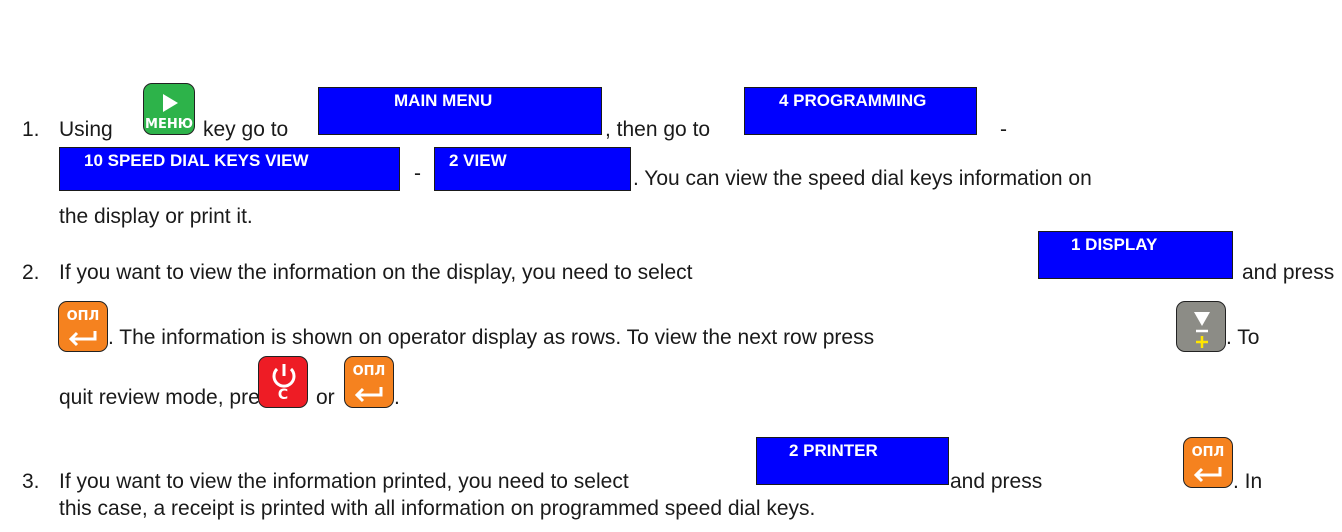  What do you see at coordinates (860, 111) in the screenshot?
I see `menu-box-programming: 4 PROGRAMMING` at bounding box center [860, 111].